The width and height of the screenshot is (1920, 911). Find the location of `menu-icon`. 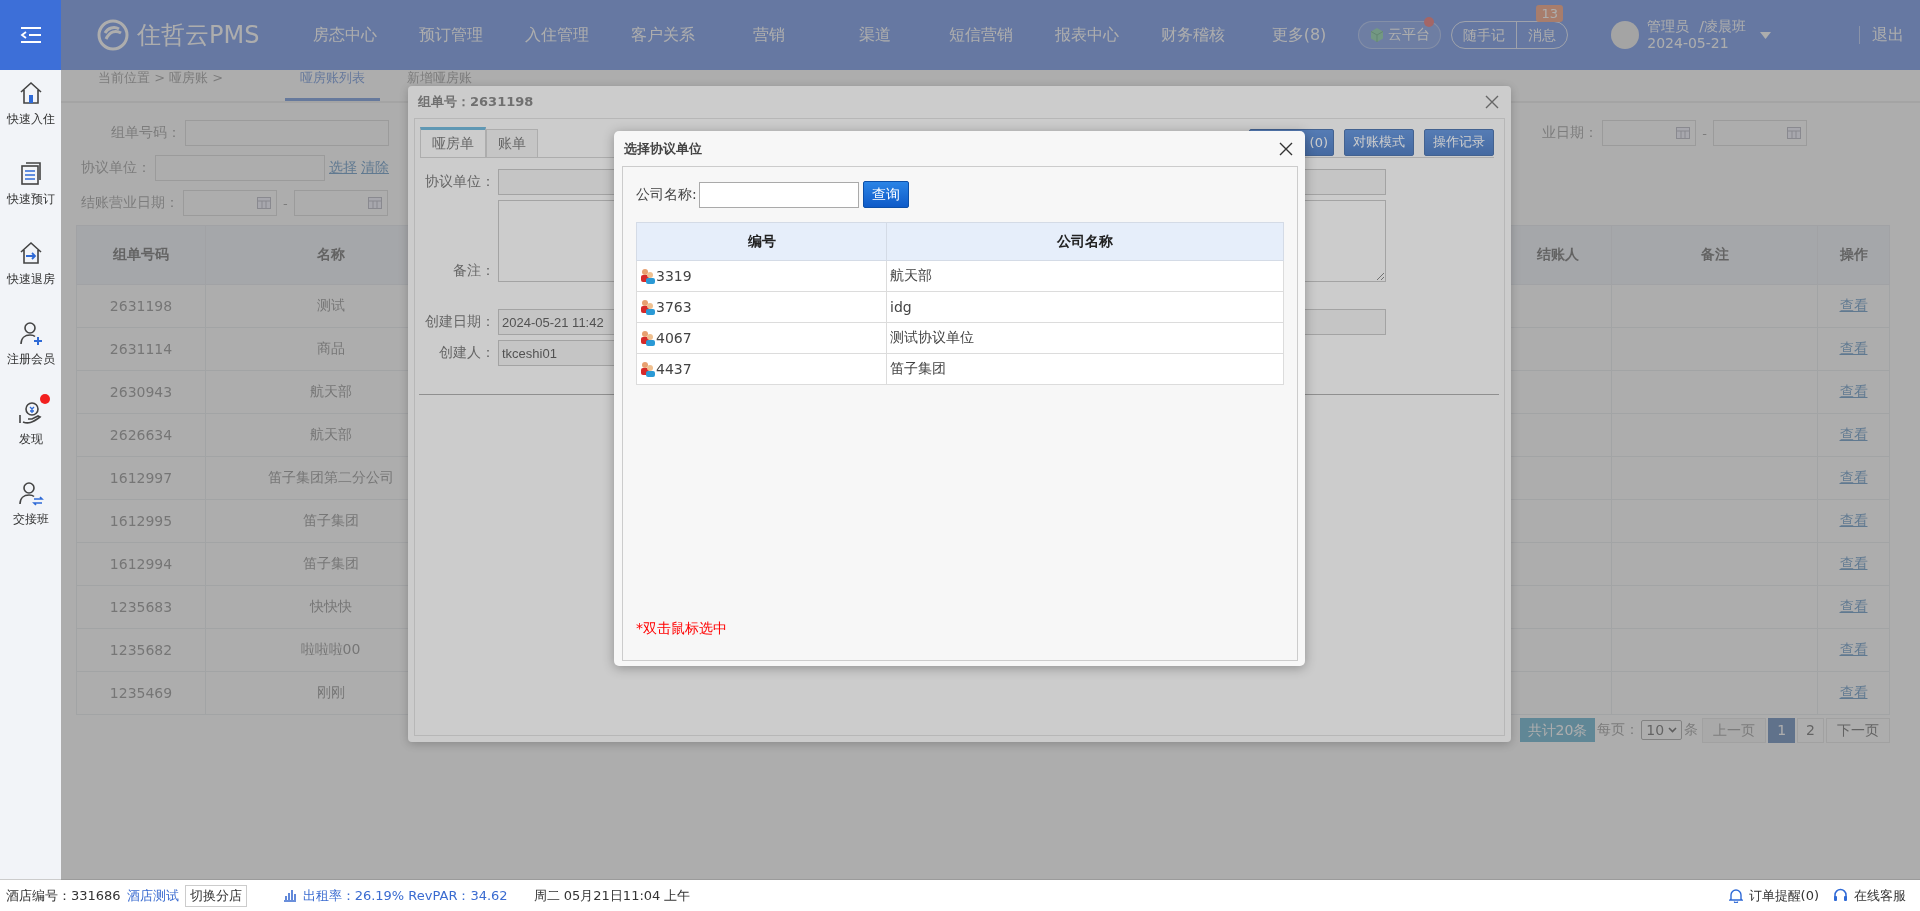

menu-icon is located at coordinates (30, 35).